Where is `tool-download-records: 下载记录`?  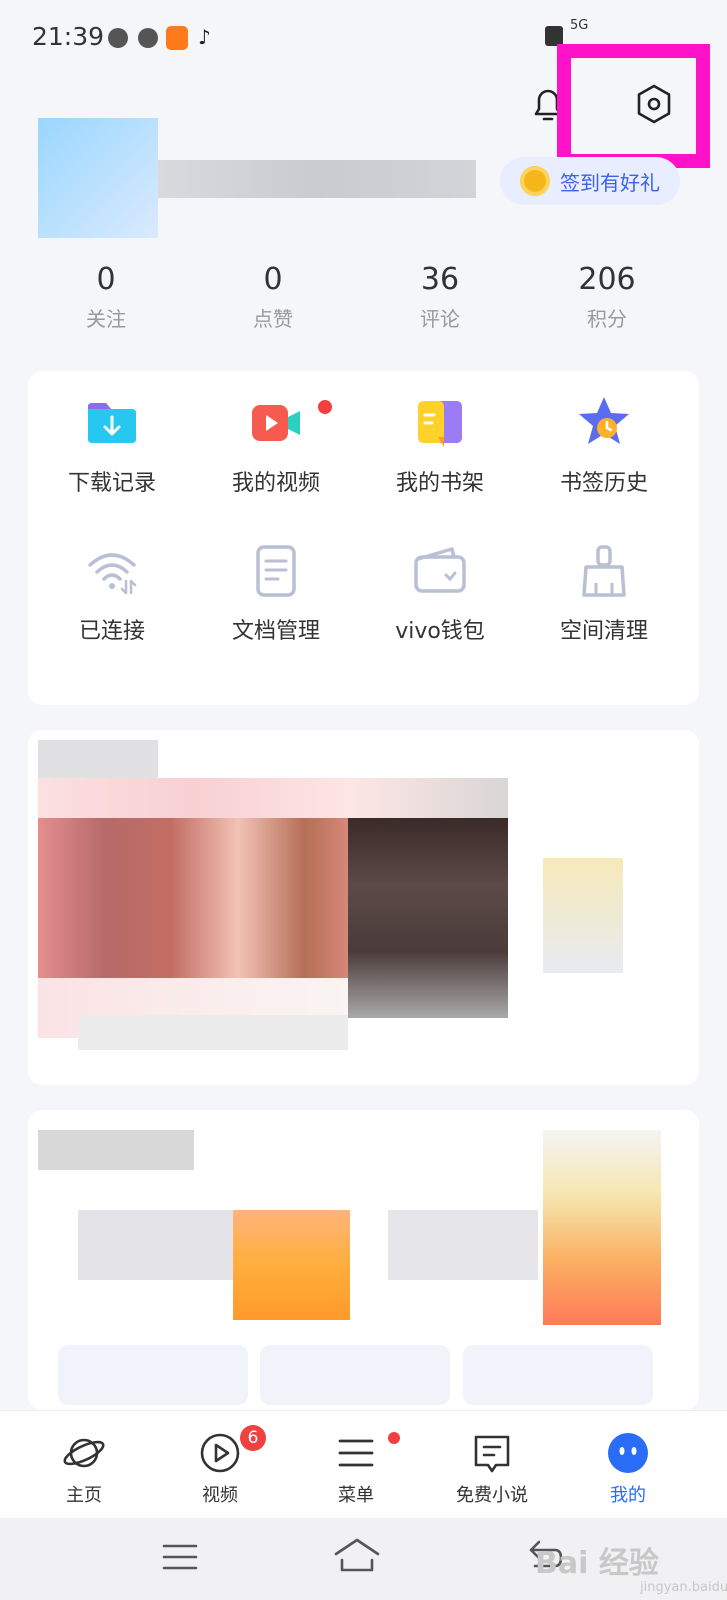
tool-download-records: 下载记录 is located at coordinates (112, 446).